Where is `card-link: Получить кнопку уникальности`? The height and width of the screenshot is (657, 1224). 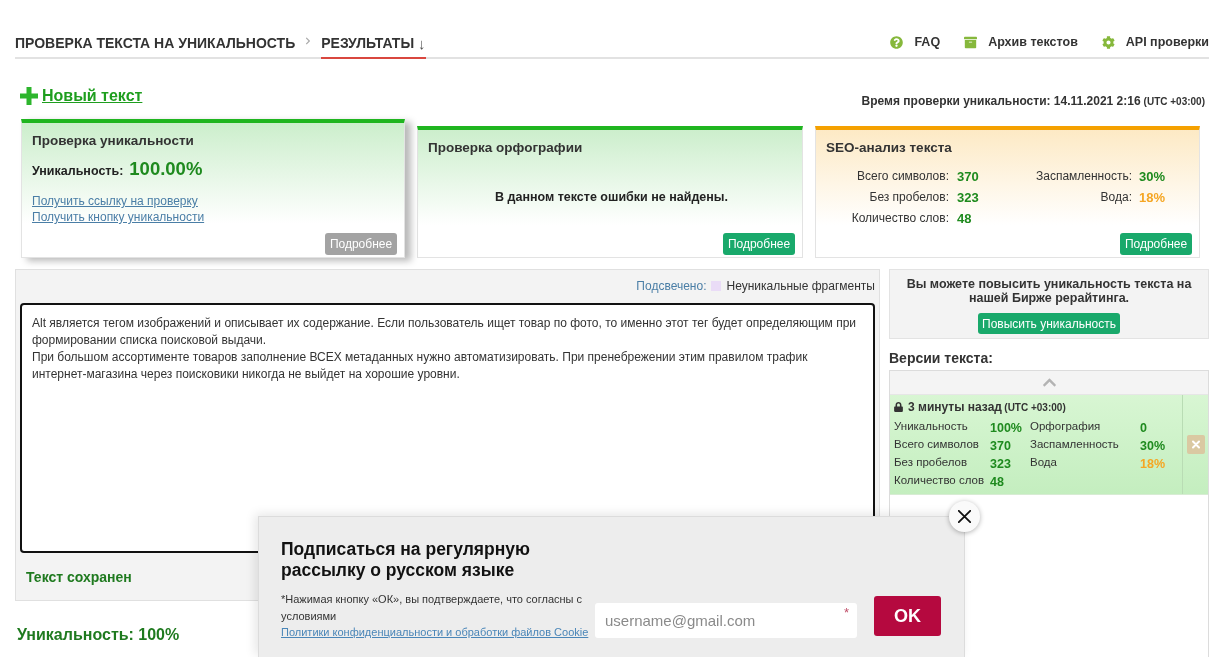 card-link: Получить кнопку уникальности is located at coordinates (118, 217).